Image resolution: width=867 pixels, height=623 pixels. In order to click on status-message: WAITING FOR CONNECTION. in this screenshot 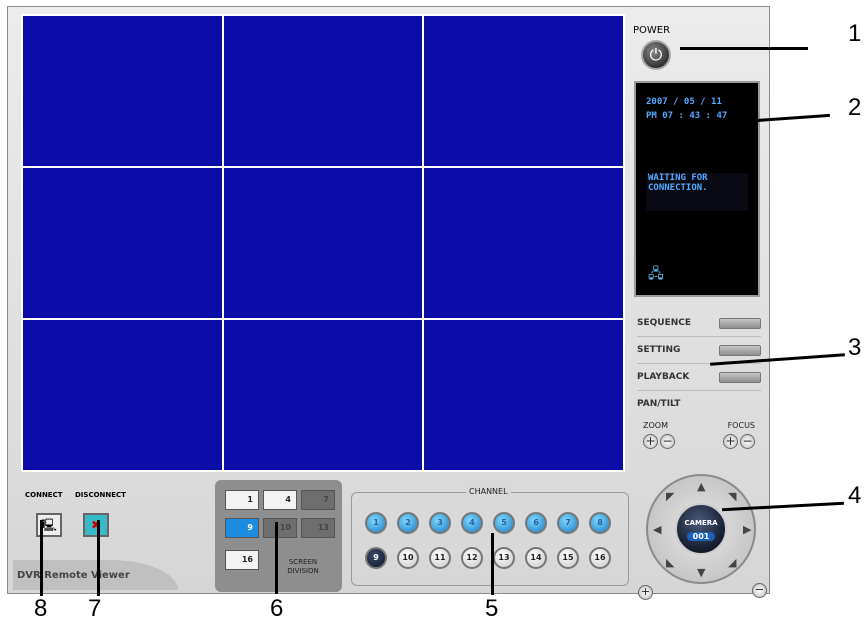, I will do `click(697, 192)`.